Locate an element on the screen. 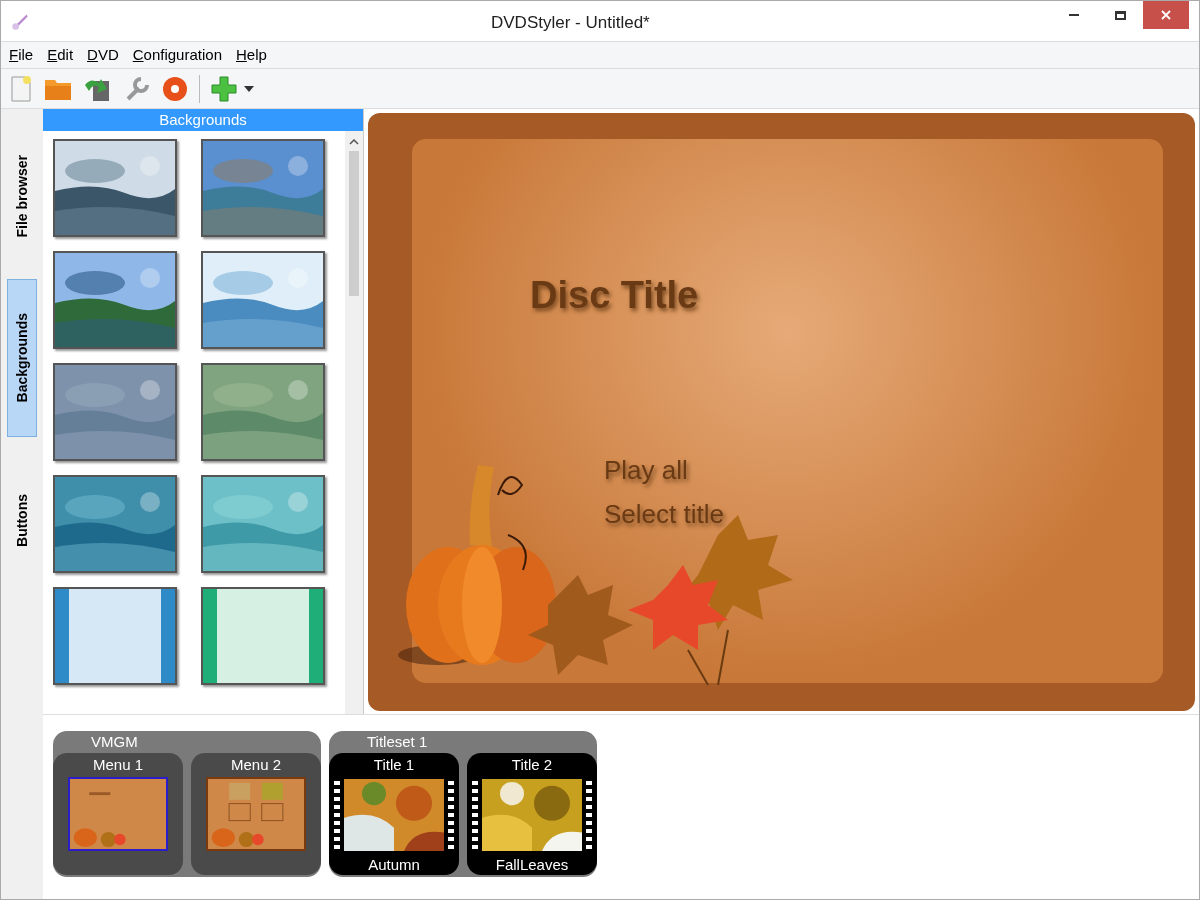 The image size is (1200, 900). menu-card: Menu 2 is located at coordinates (256, 814).